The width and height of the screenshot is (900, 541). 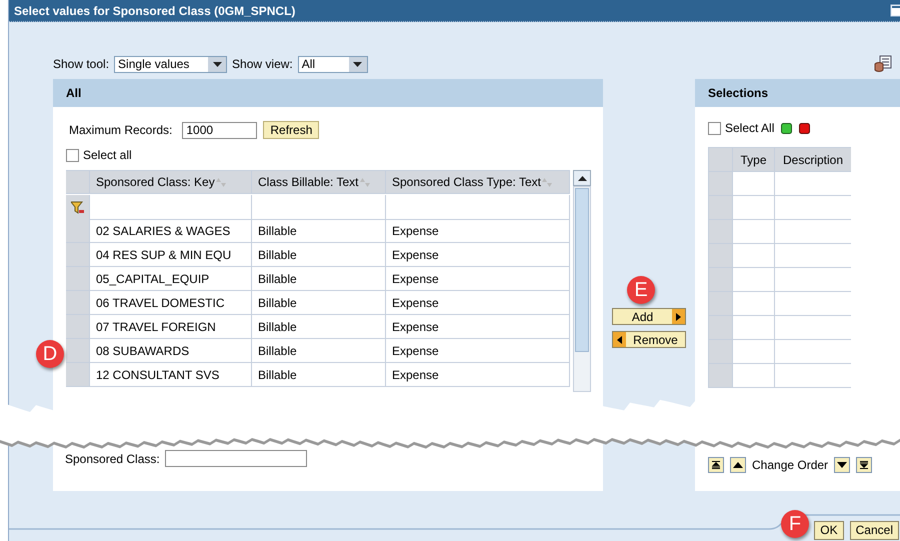 What do you see at coordinates (171, 279) in the screenshot?
I see `table-cell: 05_CAPITAL_EQUIP` at bounding box center [171, 279].